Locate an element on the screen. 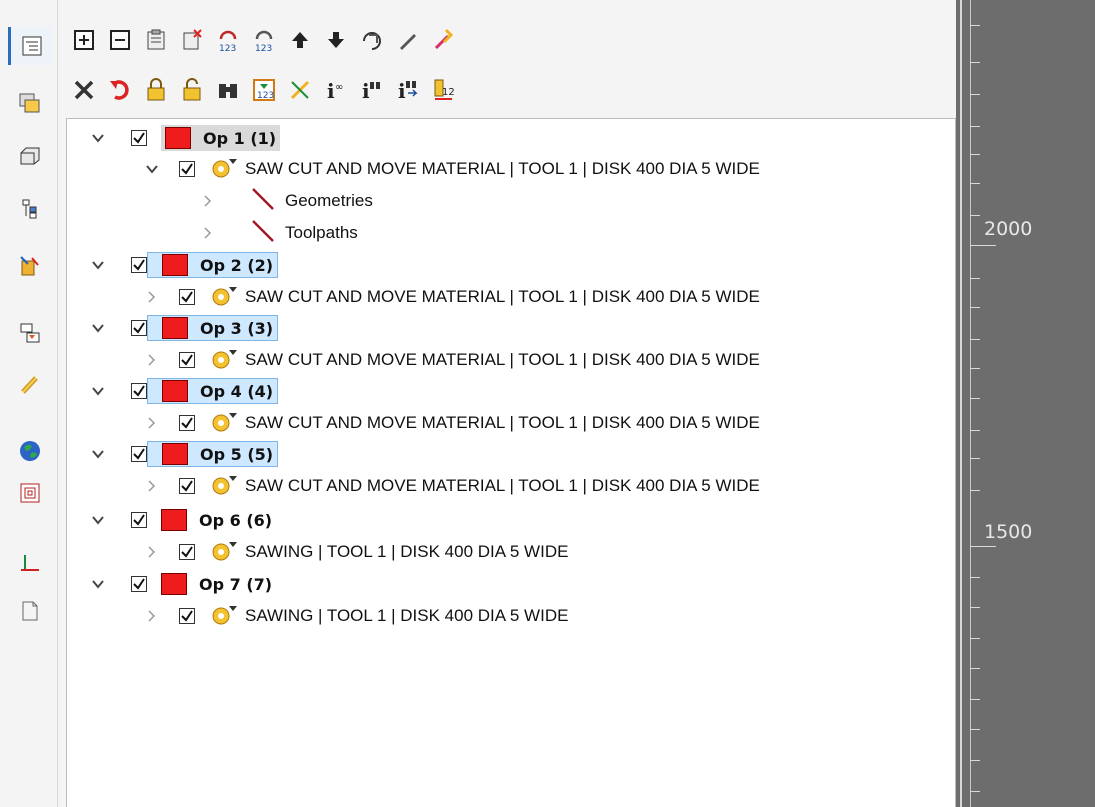  op-1-checkbox is located at coordinates (139, 138).